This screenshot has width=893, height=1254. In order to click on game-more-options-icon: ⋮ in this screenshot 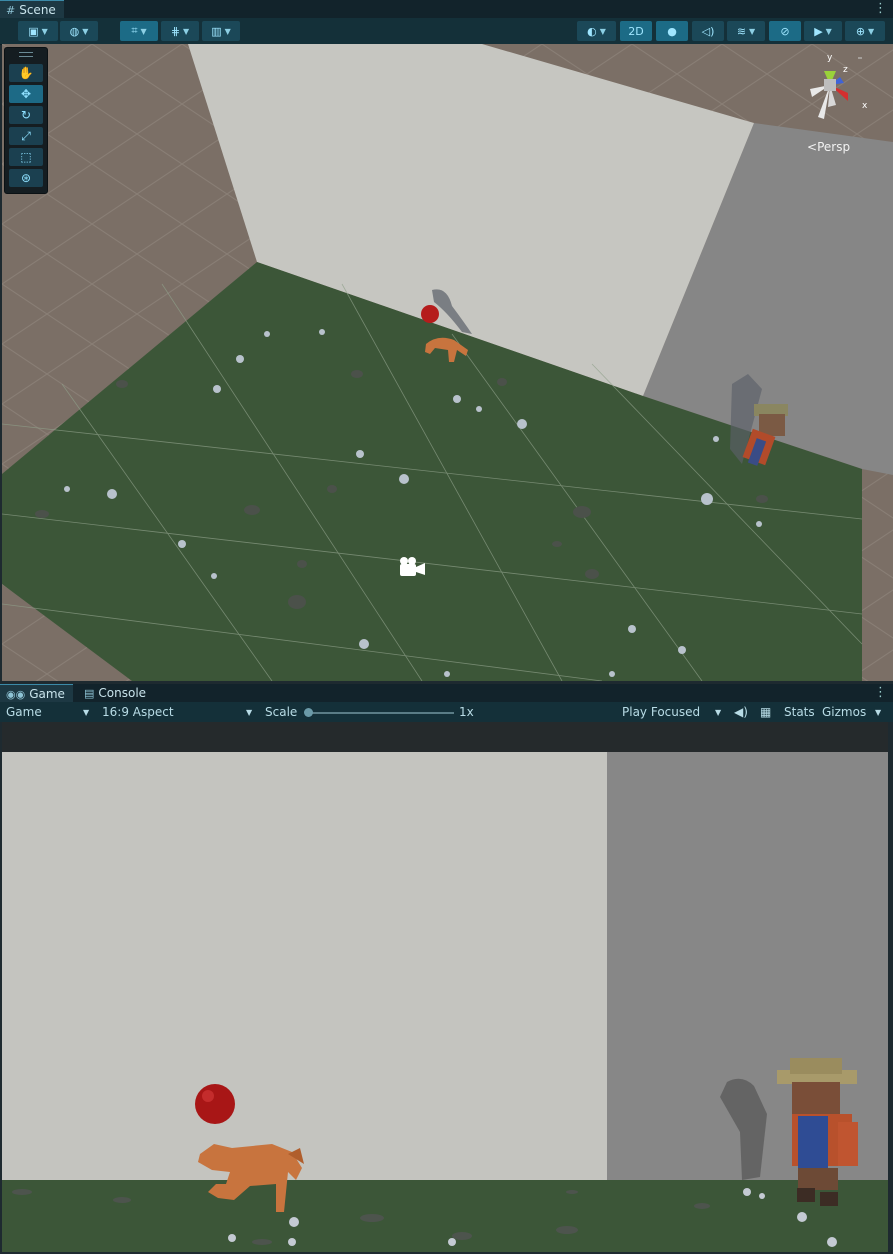, I will do `click(880, 692)`.